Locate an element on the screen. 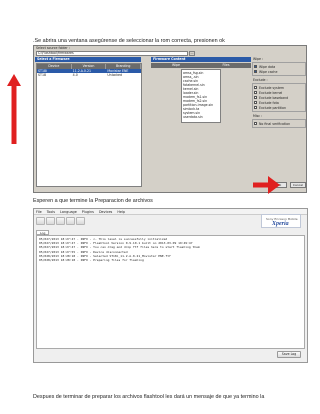 The image size is (320, 414). firmware-content-header: Wipe Files is located at coordinates (201, 65).